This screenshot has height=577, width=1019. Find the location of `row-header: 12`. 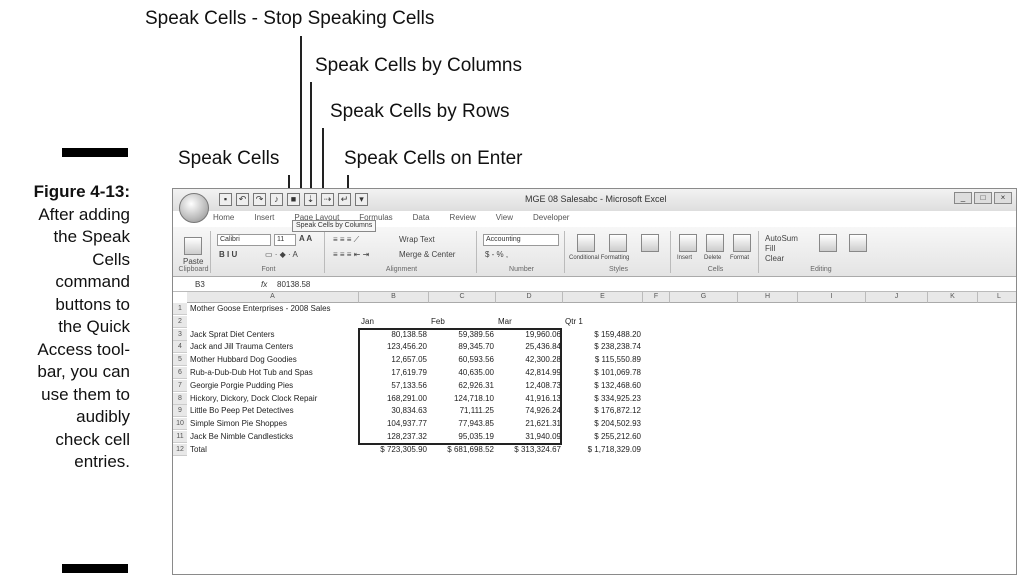

row-header: 12 is located at coordinates (180, 449).